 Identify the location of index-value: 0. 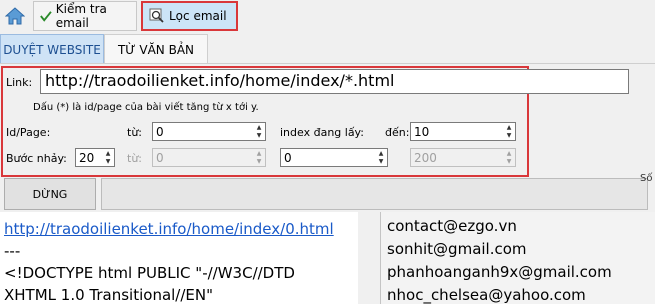
(288, 157).